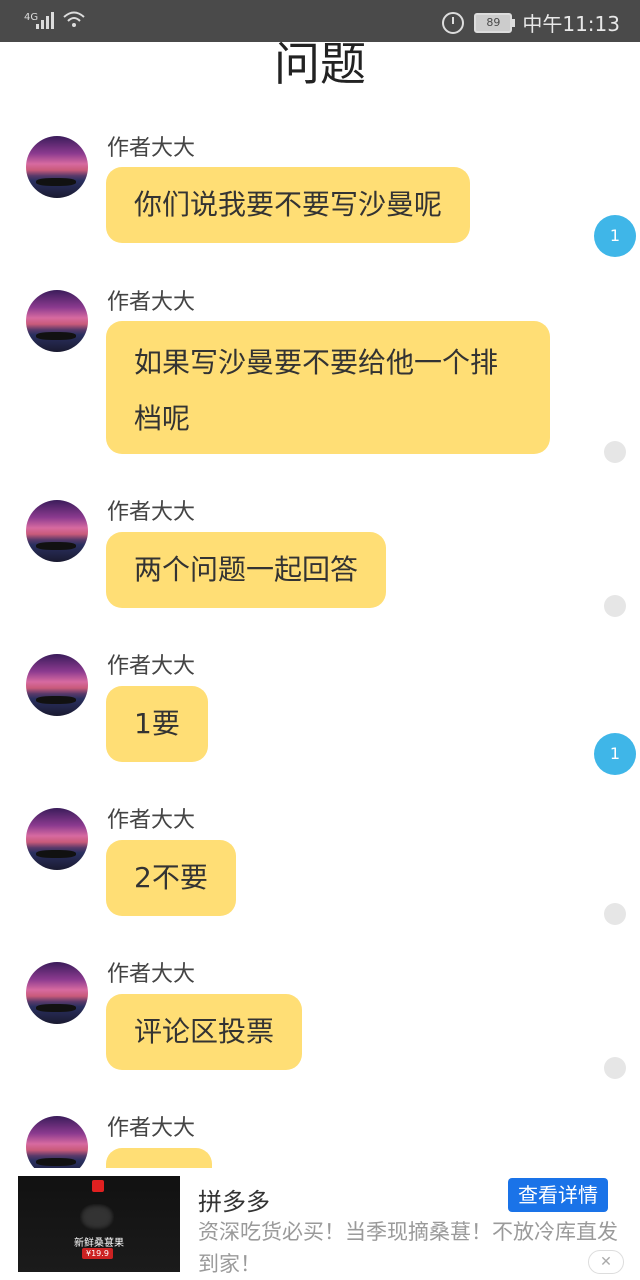 The width and height of the screenshot is (640, 1280). Describe the element at coordinates (159, 1158) in the screenshot. I see `message-bubble` at that location.